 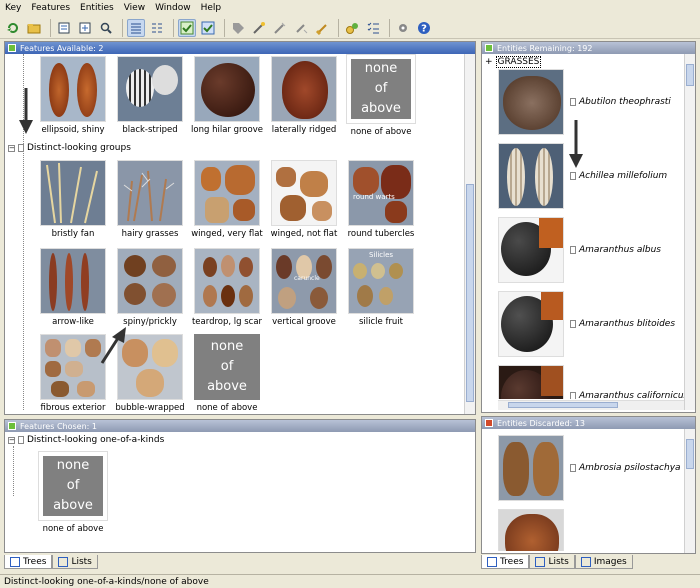 What do you see at coordinates (381, 199) in the screenshot?
I see `feature-tile-round-tubercles: round warts round tubercles` at bounding box center [381, 199].